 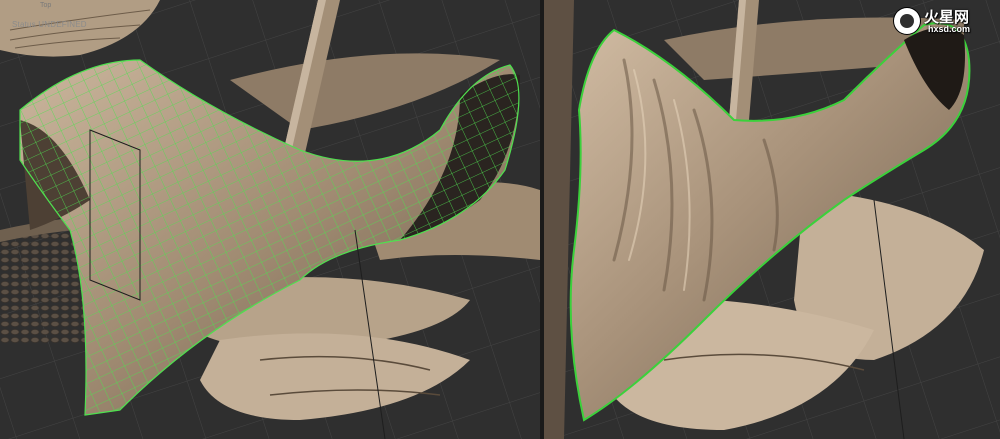 What do you see at coordinates (49, 24) in the screenshot?
I see `viewport-status-text: Status UNDEFINED` at bounding box center [49, 24].